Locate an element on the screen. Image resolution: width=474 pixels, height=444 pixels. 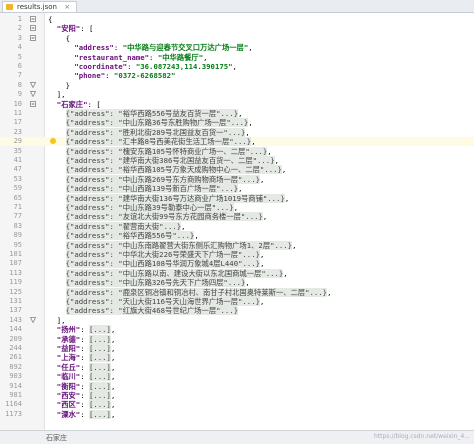
code-text: ], is located at coordinates (57, 320).